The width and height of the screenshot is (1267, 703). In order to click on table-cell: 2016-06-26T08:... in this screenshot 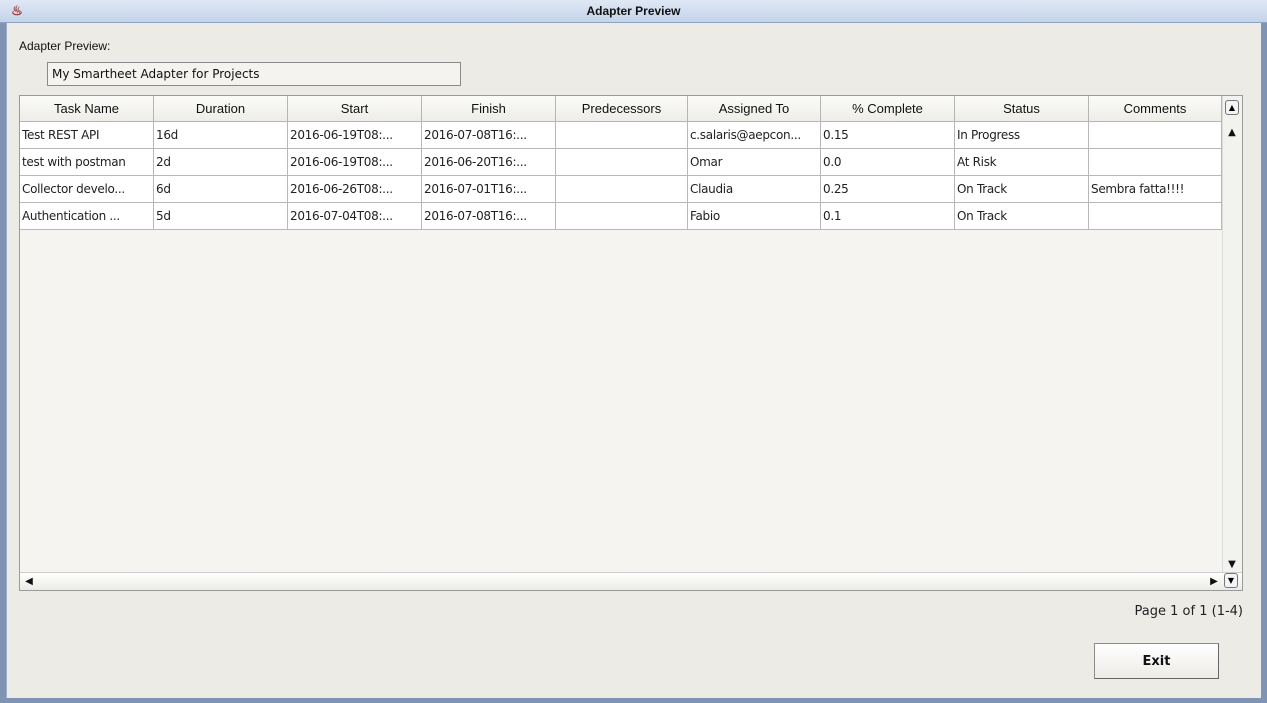, I will do `click(355, 189)`.